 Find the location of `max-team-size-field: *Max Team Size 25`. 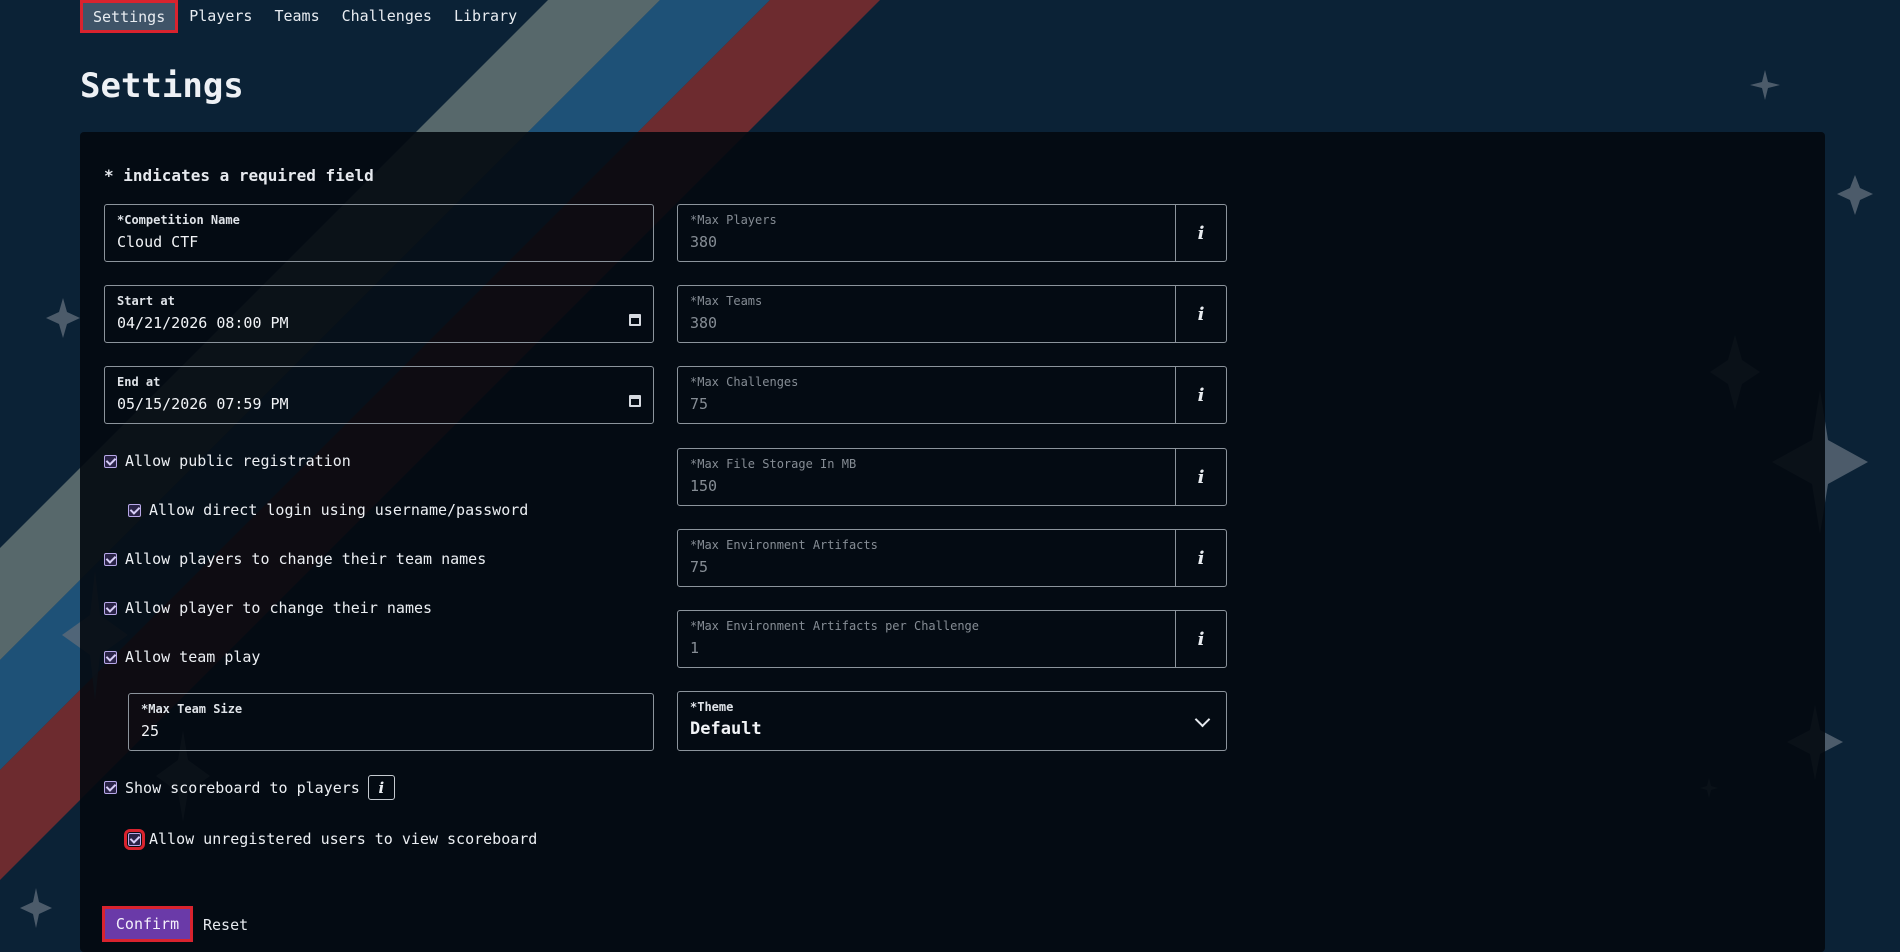

max-team-size-field: *Max Team Size 25 is located at coordinates (391, 722).